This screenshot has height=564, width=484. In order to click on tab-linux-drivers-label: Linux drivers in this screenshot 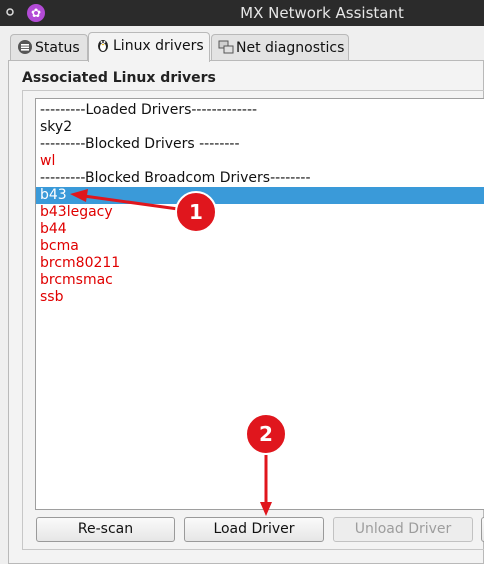, I will do `click(158, 46)`.